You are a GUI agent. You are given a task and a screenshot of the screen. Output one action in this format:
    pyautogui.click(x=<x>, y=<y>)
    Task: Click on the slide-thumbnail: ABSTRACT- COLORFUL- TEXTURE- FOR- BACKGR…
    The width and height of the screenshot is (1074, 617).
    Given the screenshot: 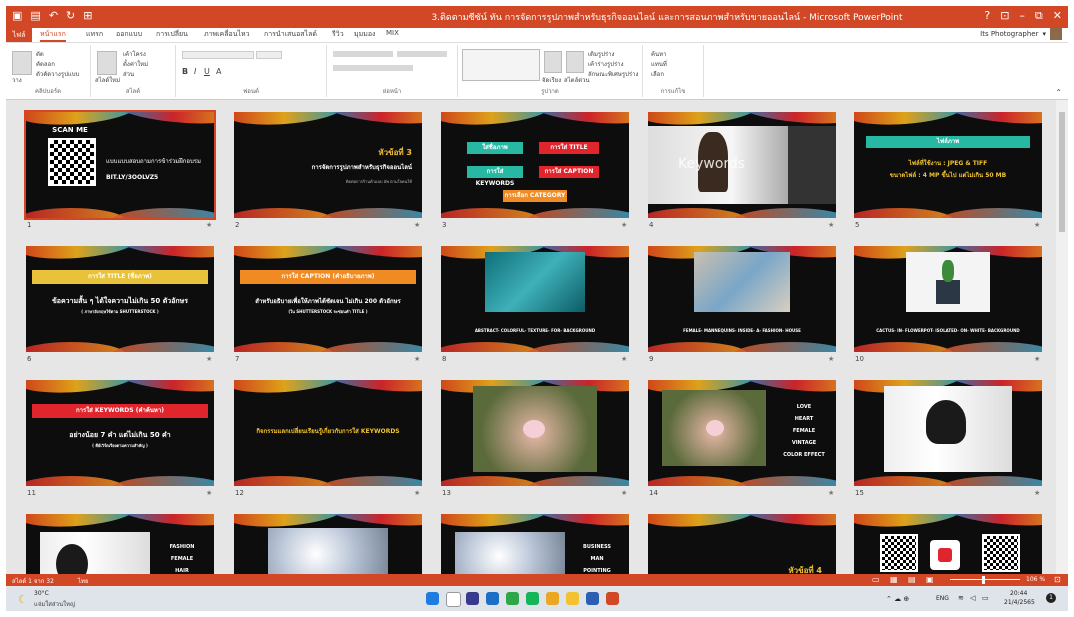 What is the action you would take?
    pyautogui.click(x=535, y=299)
    